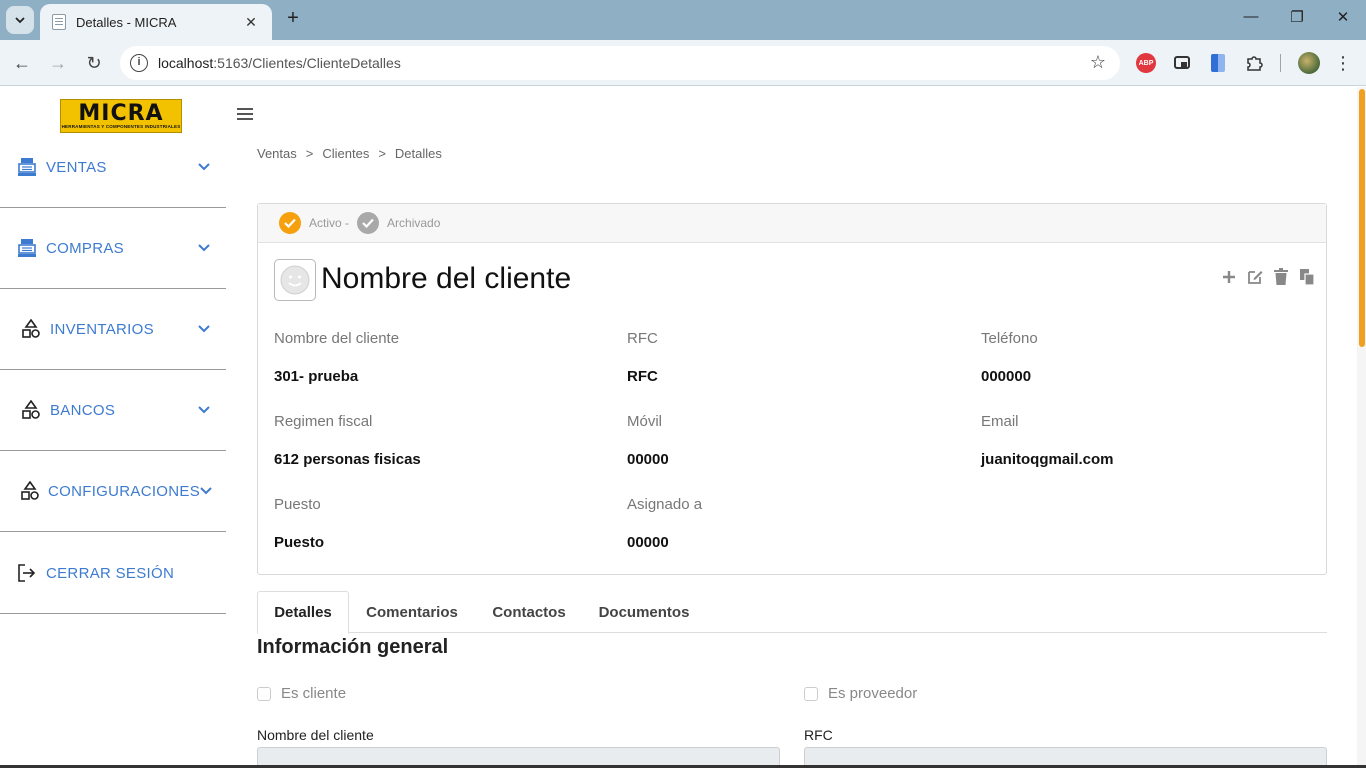 This screenshot has width=1366, height=768. I want to click on field-label-rfc: RFC, so click(642, 338).